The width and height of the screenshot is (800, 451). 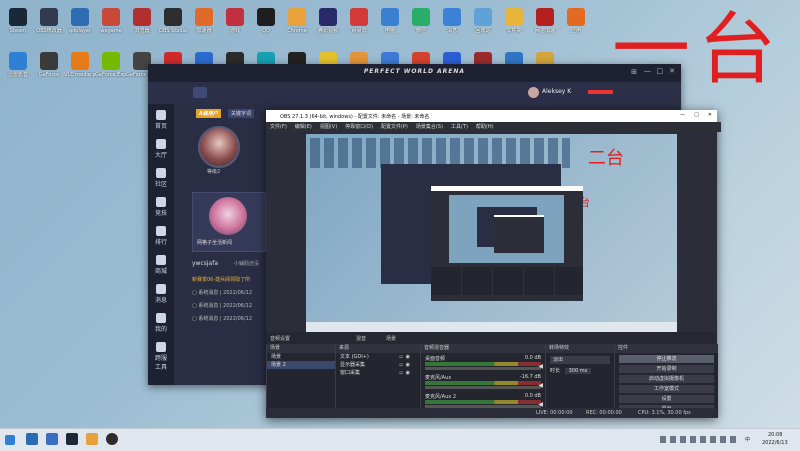 What do you see at coordinates (391, 338) in the screenshot?
I see `tab-scene: 场景` at bounding box center [391, 338].